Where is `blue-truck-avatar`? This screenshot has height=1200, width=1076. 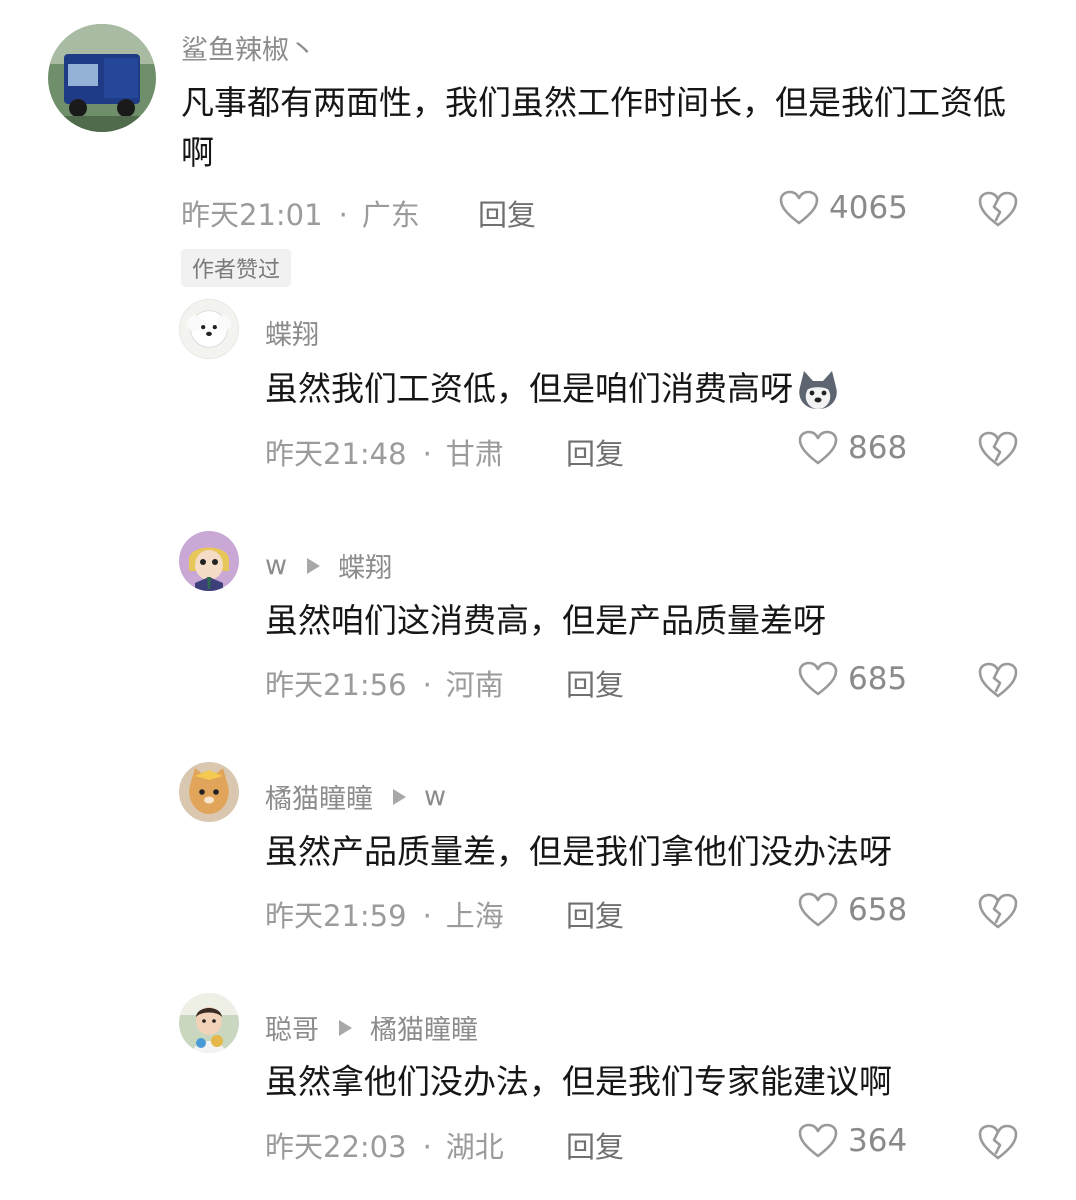 blue-truck-avatar is located at coordinates (102, 78).